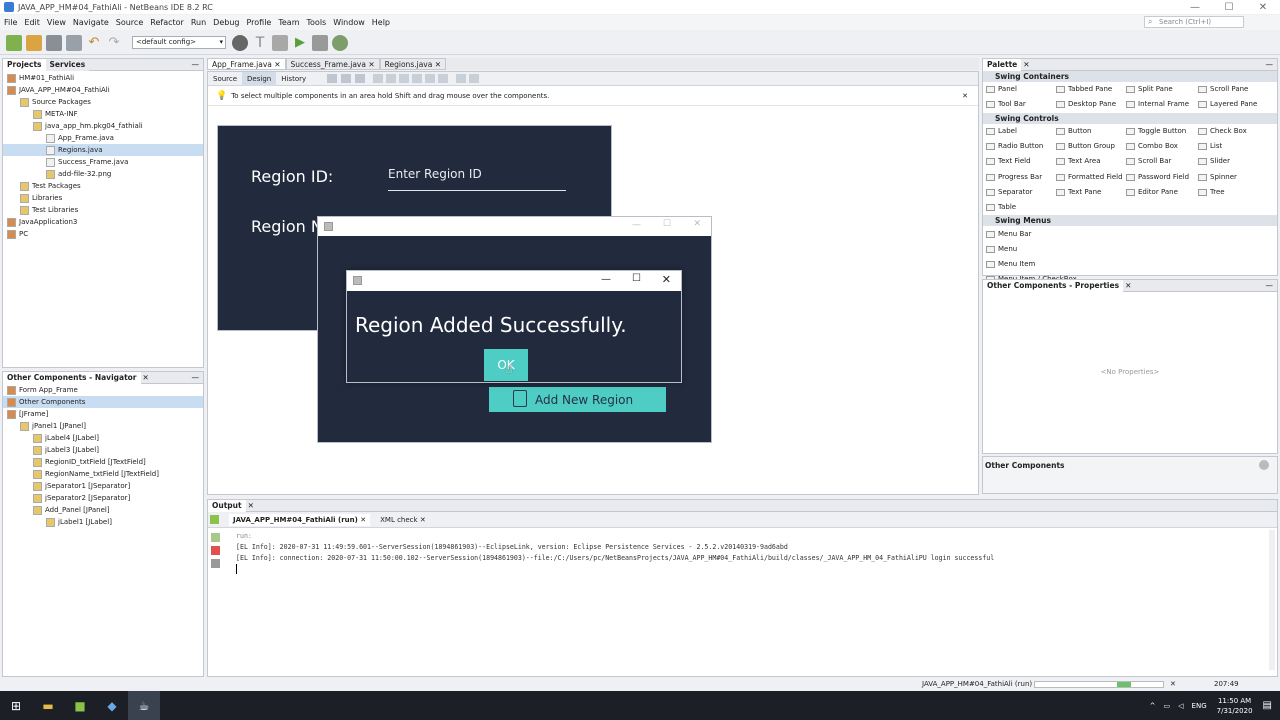  Describe the element at coordinates (1091, 131) in the screenshot. I see `palette-item: Button` at that location.